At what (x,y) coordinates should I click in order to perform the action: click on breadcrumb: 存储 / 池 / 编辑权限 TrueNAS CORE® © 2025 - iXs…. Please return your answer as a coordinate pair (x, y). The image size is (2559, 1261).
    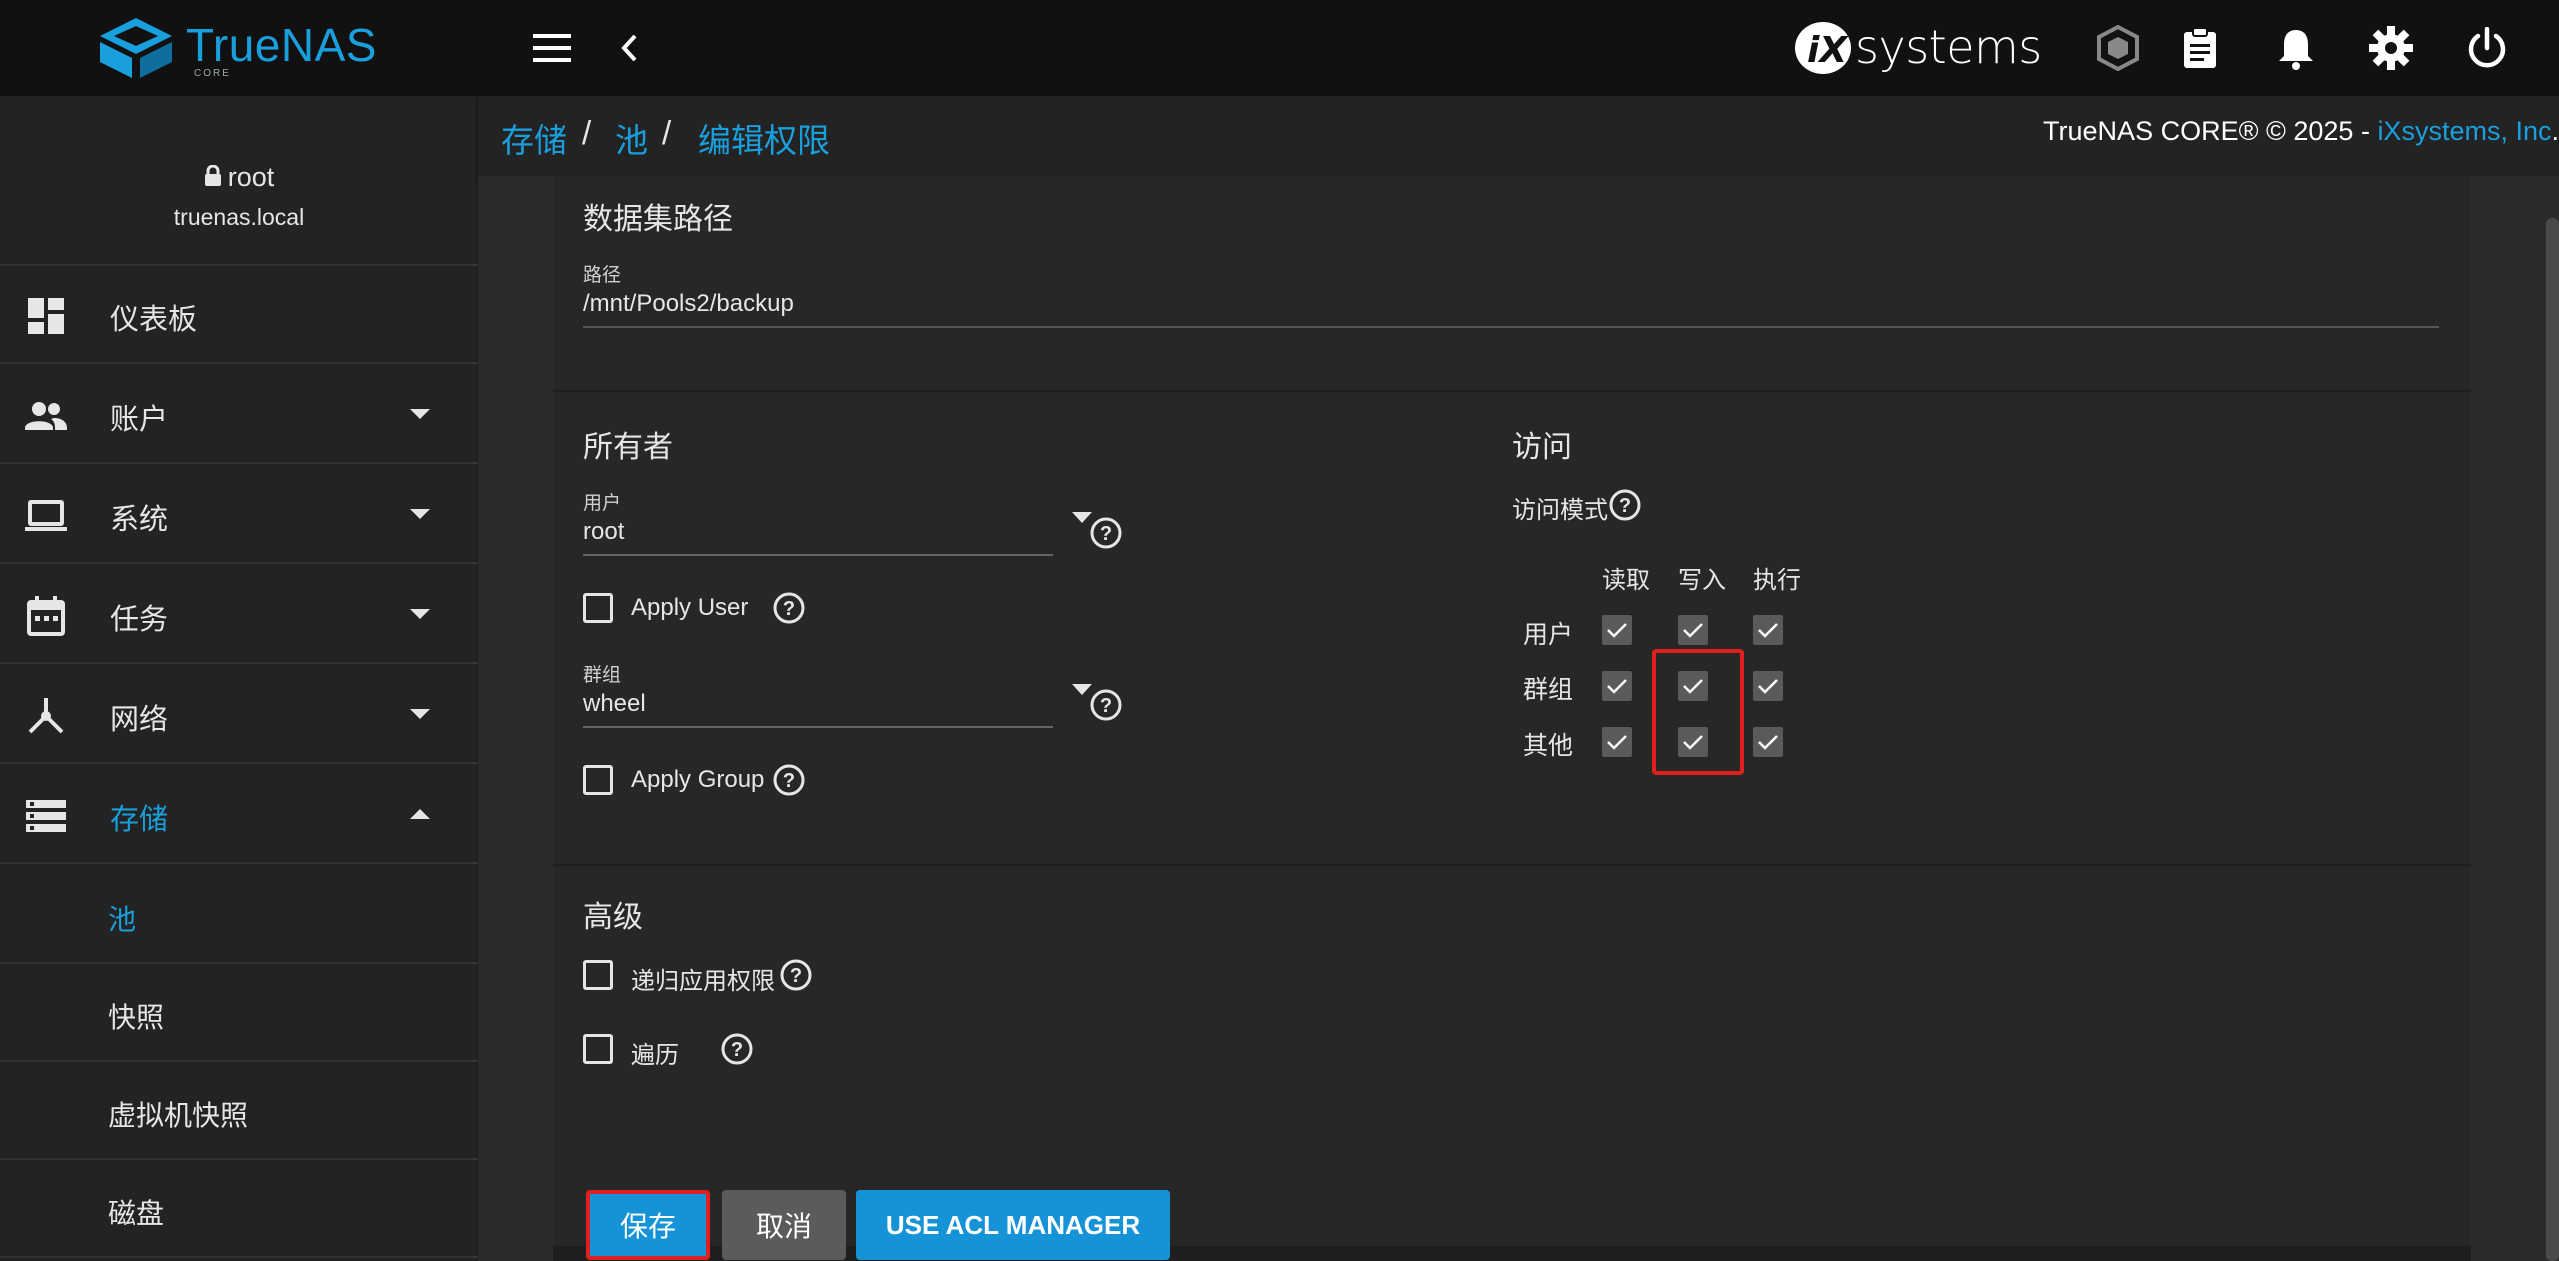
    Looking at the image, I should click on (1518, 136).